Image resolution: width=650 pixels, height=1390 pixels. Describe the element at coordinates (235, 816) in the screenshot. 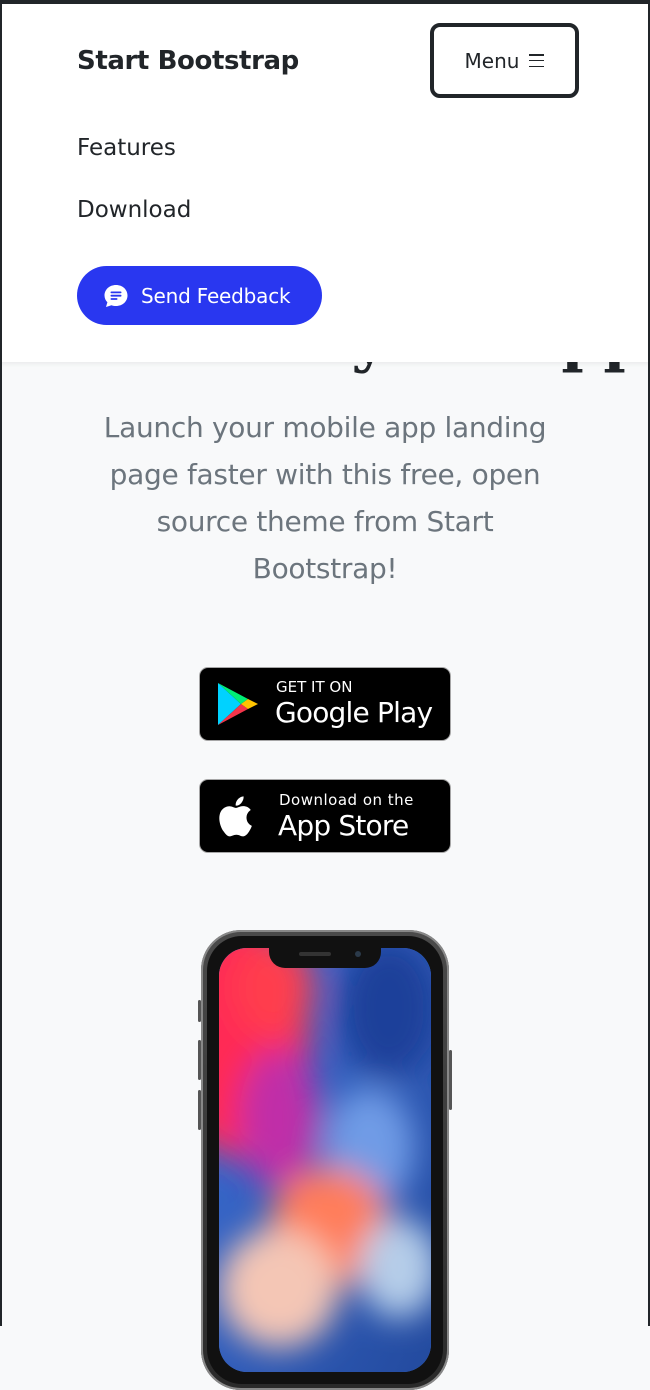

I see `apple-icon` at that location.